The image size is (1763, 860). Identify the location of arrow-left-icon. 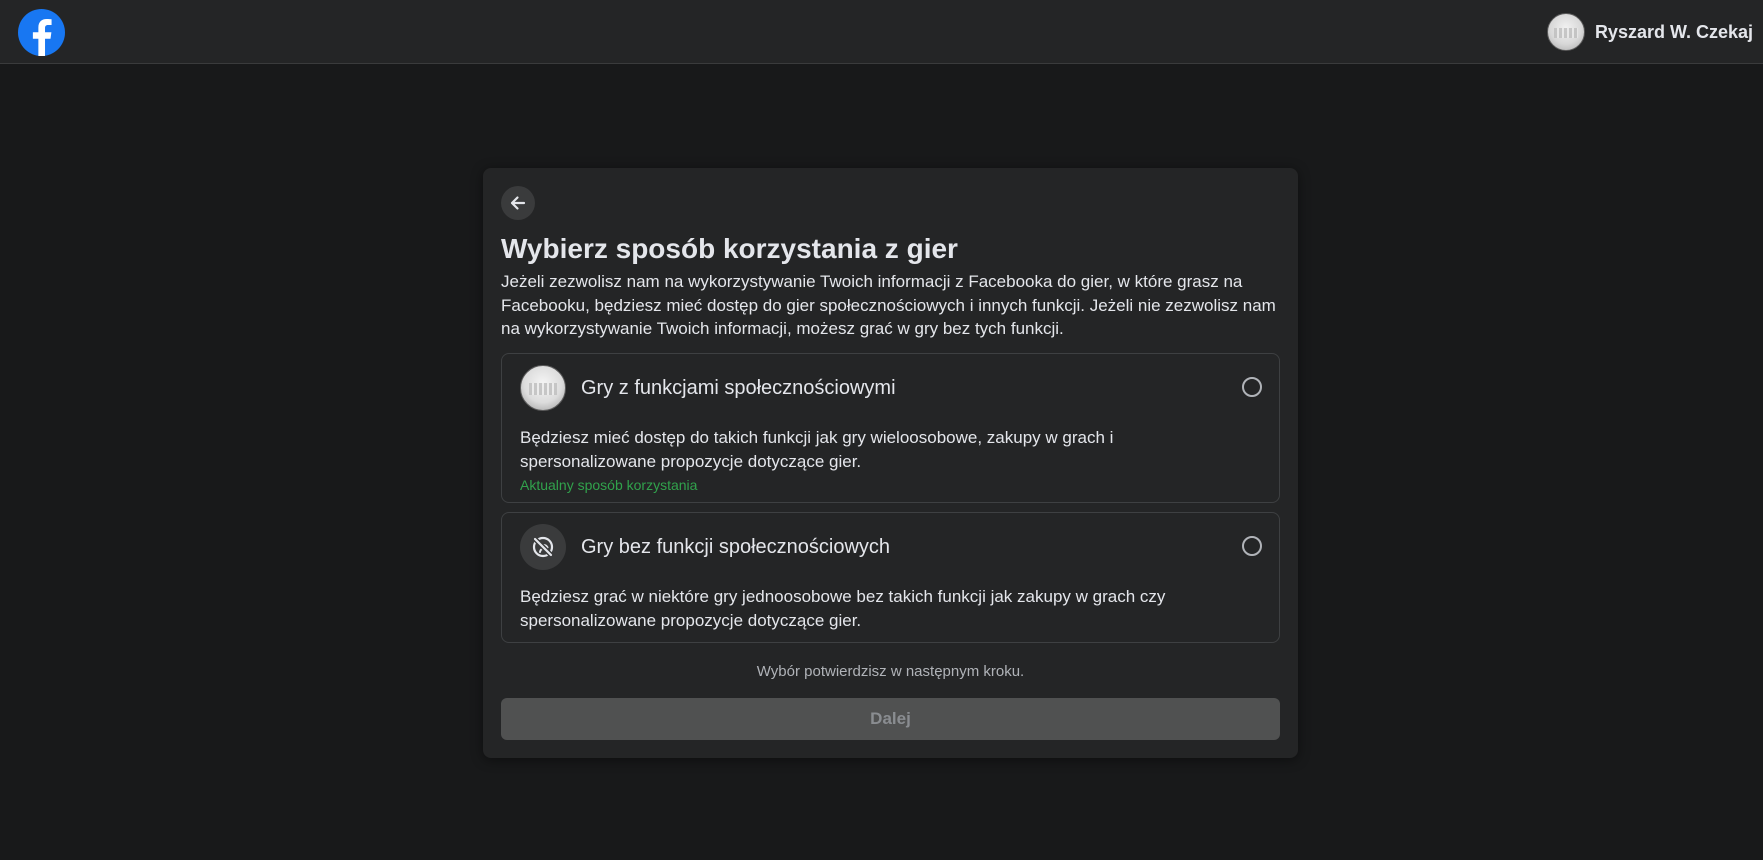
(518, 203).